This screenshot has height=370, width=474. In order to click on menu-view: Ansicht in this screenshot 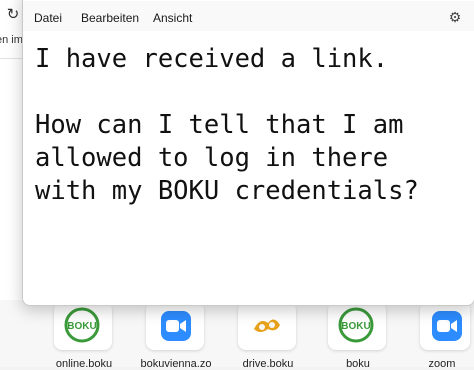, I will do `click(172, 18)`.